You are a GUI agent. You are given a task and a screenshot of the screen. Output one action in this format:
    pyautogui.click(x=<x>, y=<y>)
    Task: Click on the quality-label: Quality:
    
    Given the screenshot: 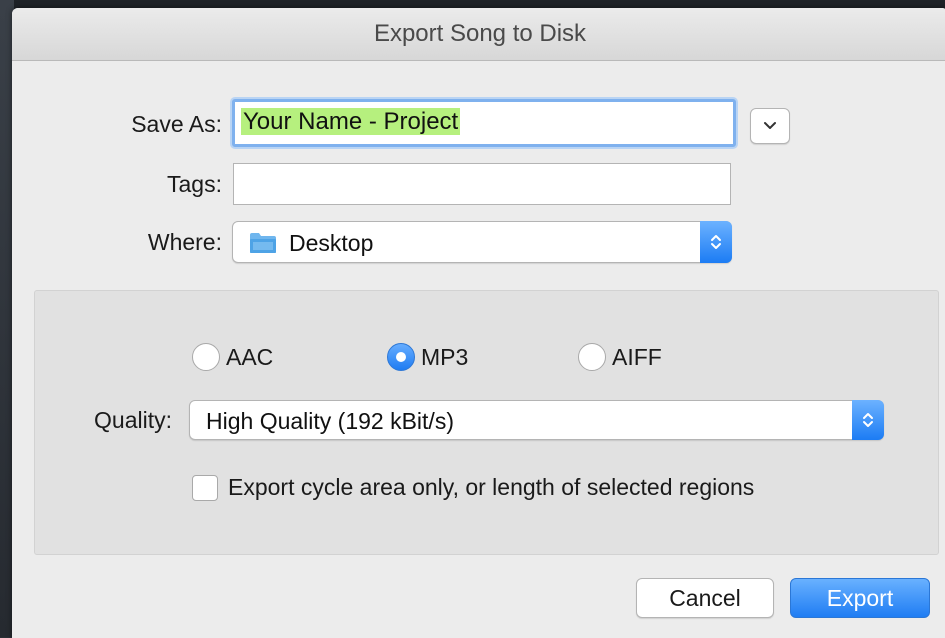 What is the action you would take?
    pyautogui.click(x=133, y=420)
    